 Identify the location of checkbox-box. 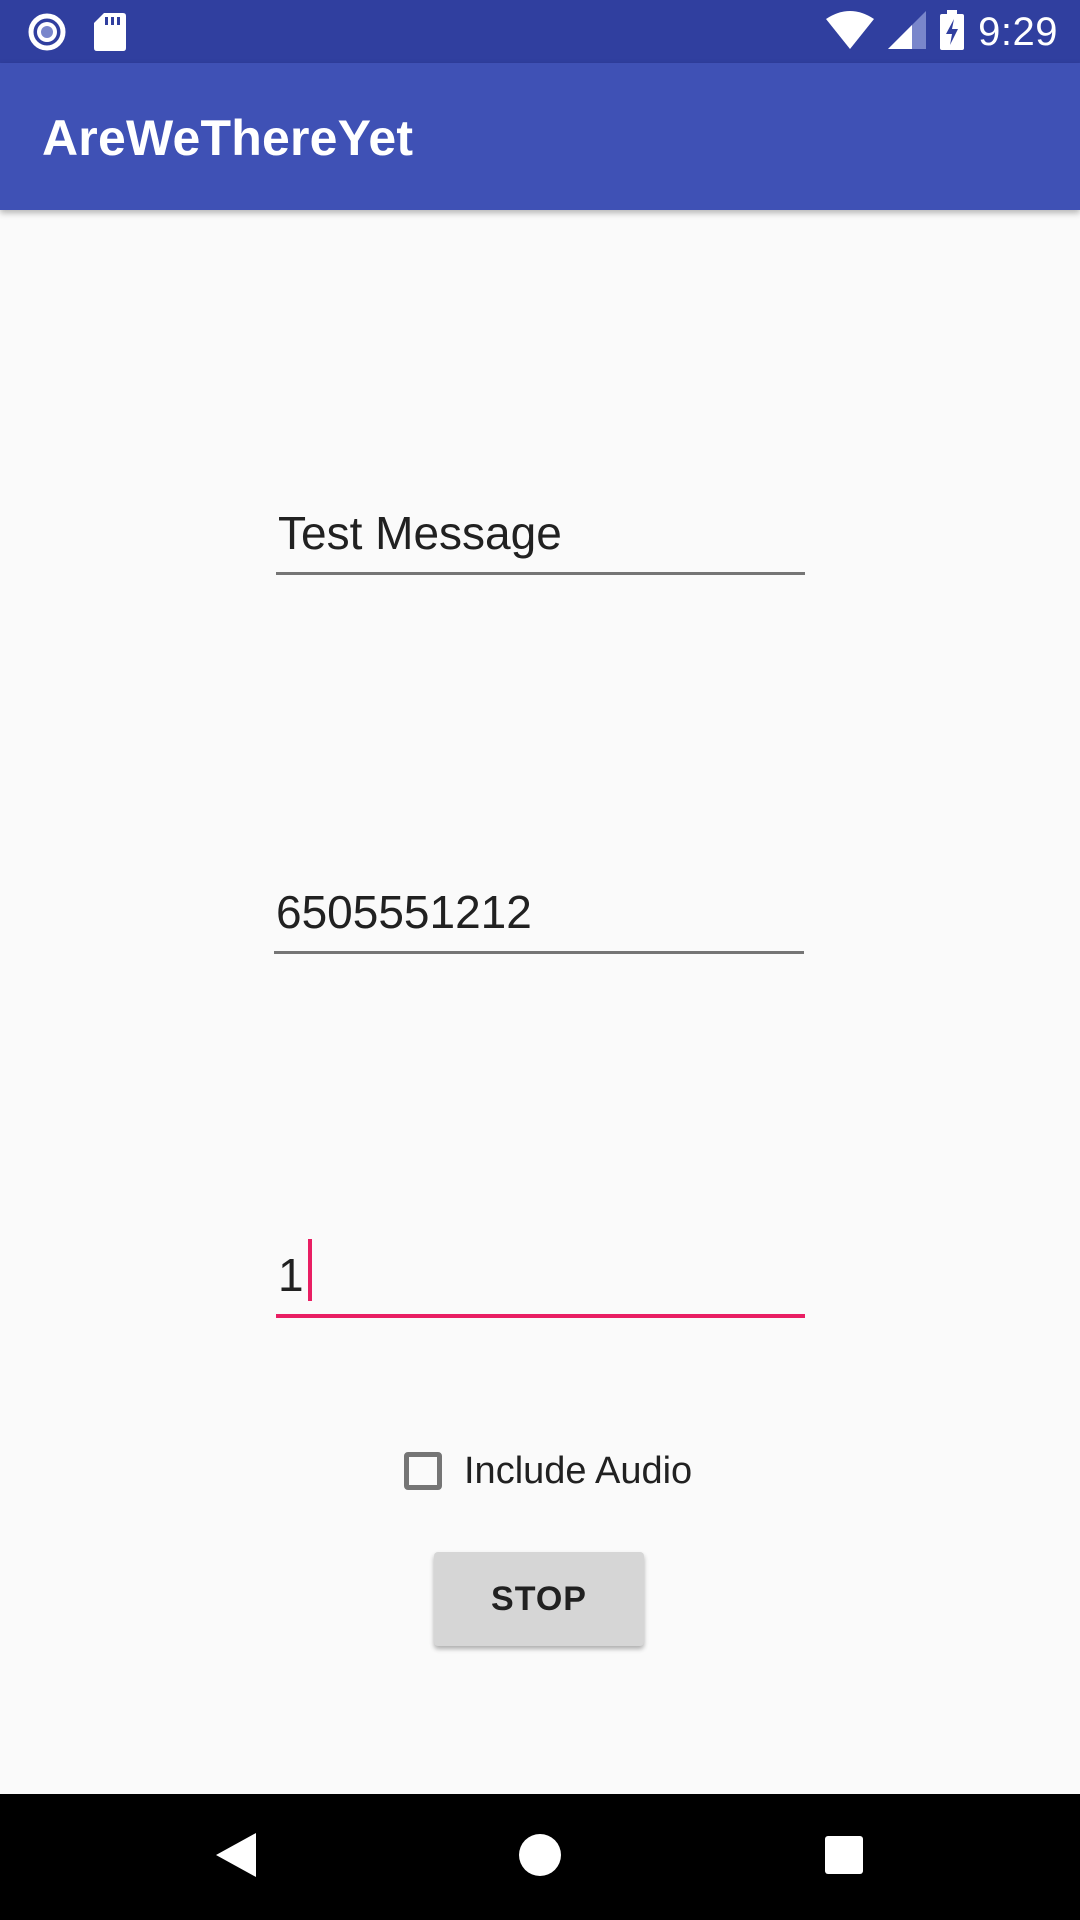
(423, 1471).